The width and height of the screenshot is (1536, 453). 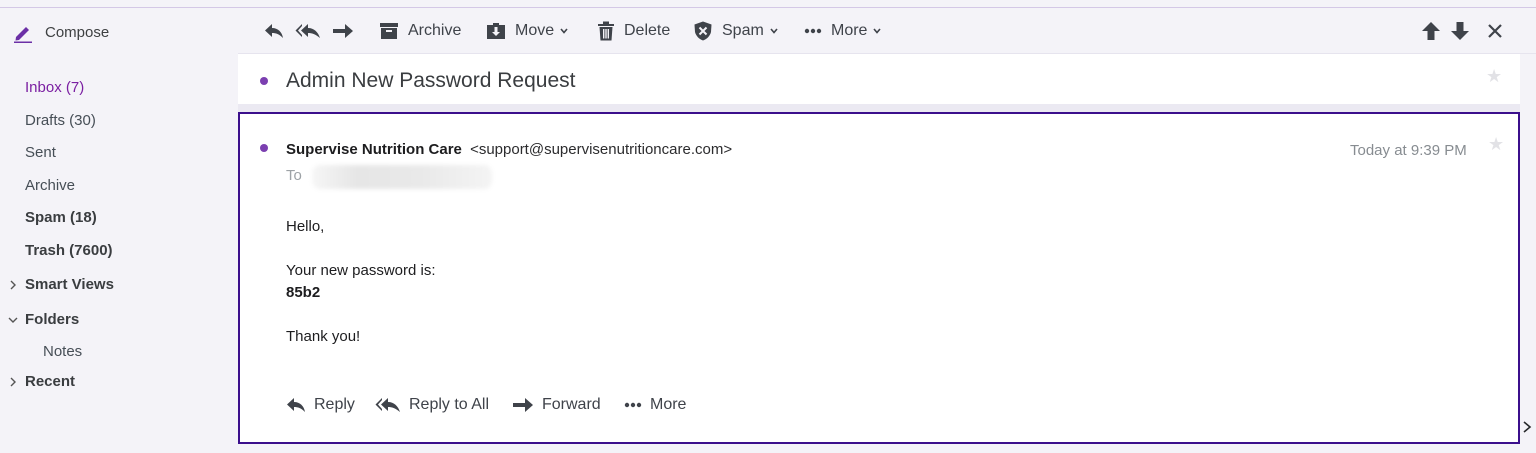 I want to click on sidebar-item-trash: Trash (7600), so click(x=69, y=251).